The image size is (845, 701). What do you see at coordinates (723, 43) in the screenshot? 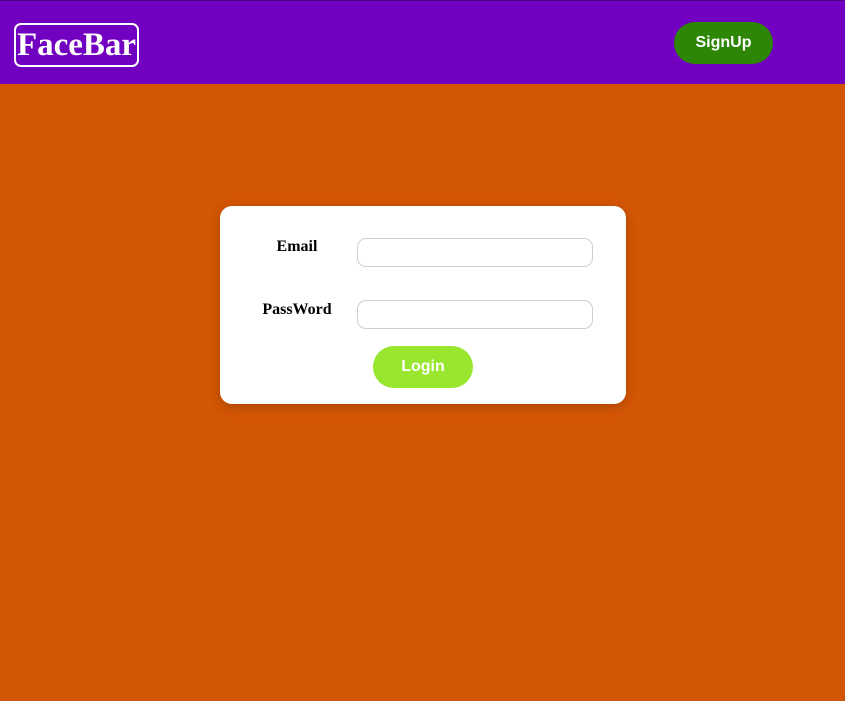
I see `signup-button: SignUp` at bounding box center [723, 43].